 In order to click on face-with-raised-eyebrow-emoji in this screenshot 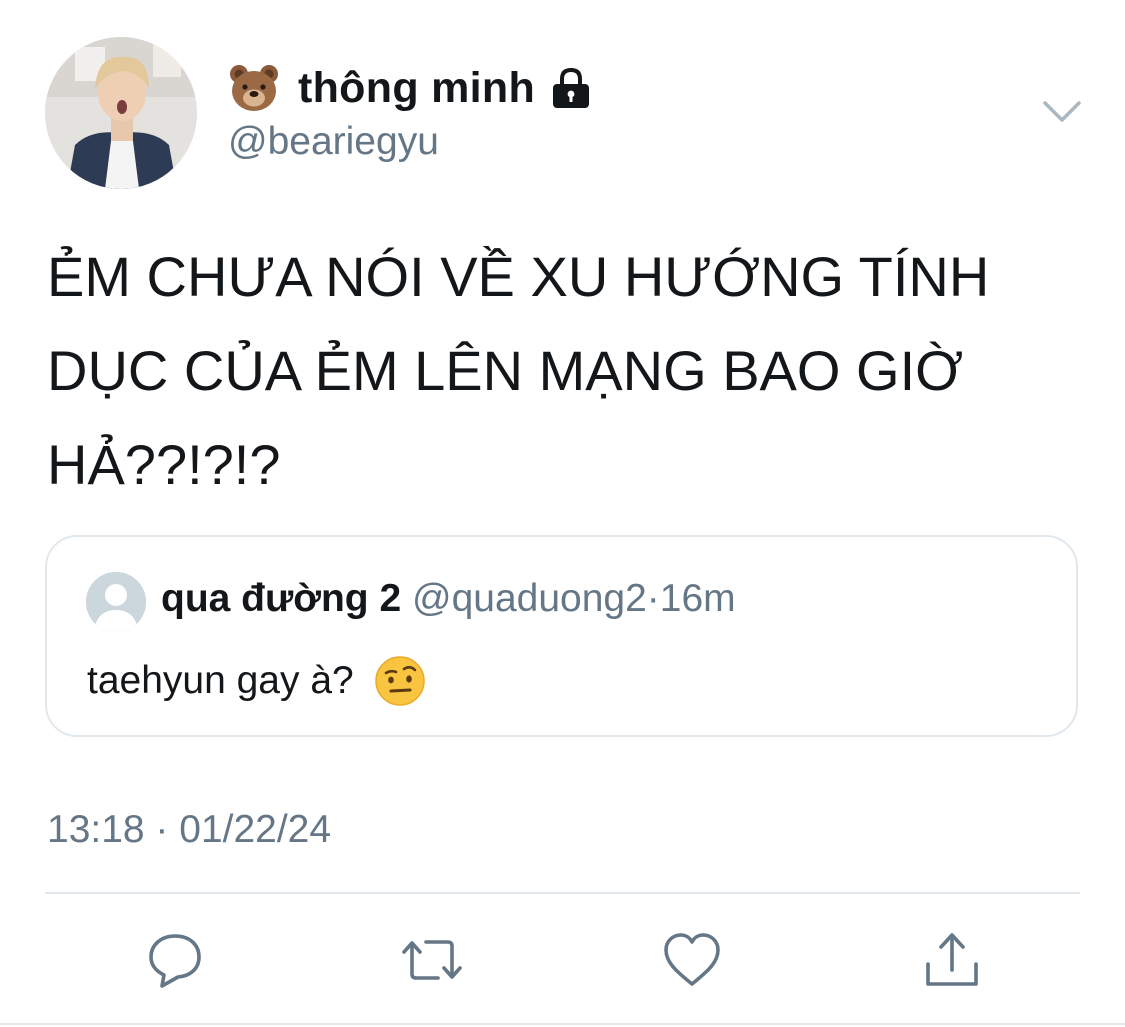, I will do `click(399, 681)`.